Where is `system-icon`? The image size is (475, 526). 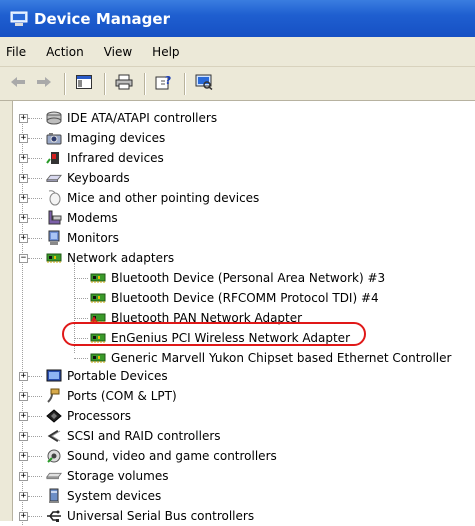
system-icon is located at coordinates (54, 496).